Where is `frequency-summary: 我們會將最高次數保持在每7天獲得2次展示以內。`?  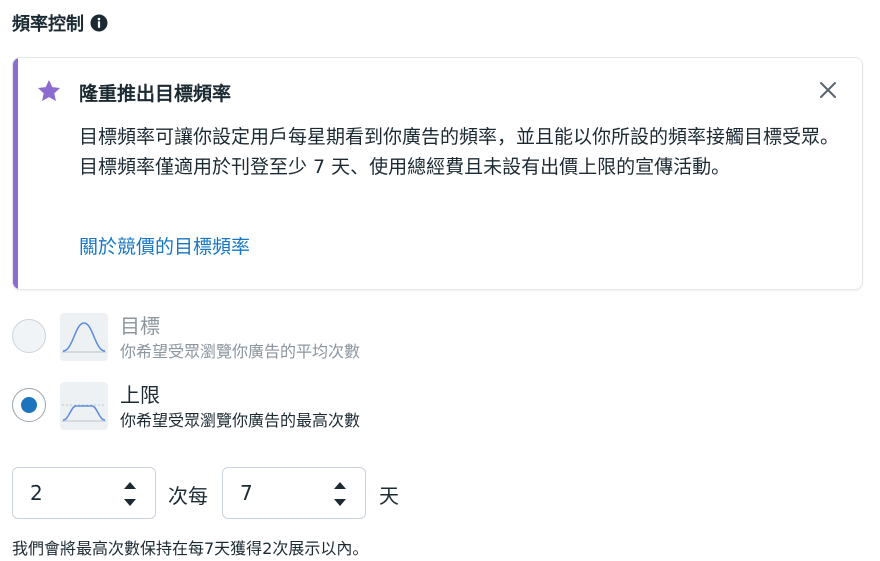
frequency-summary: 我們會將最高次數保持在每7天獲得2次展示以內。 is located at coordinates (190, 548).